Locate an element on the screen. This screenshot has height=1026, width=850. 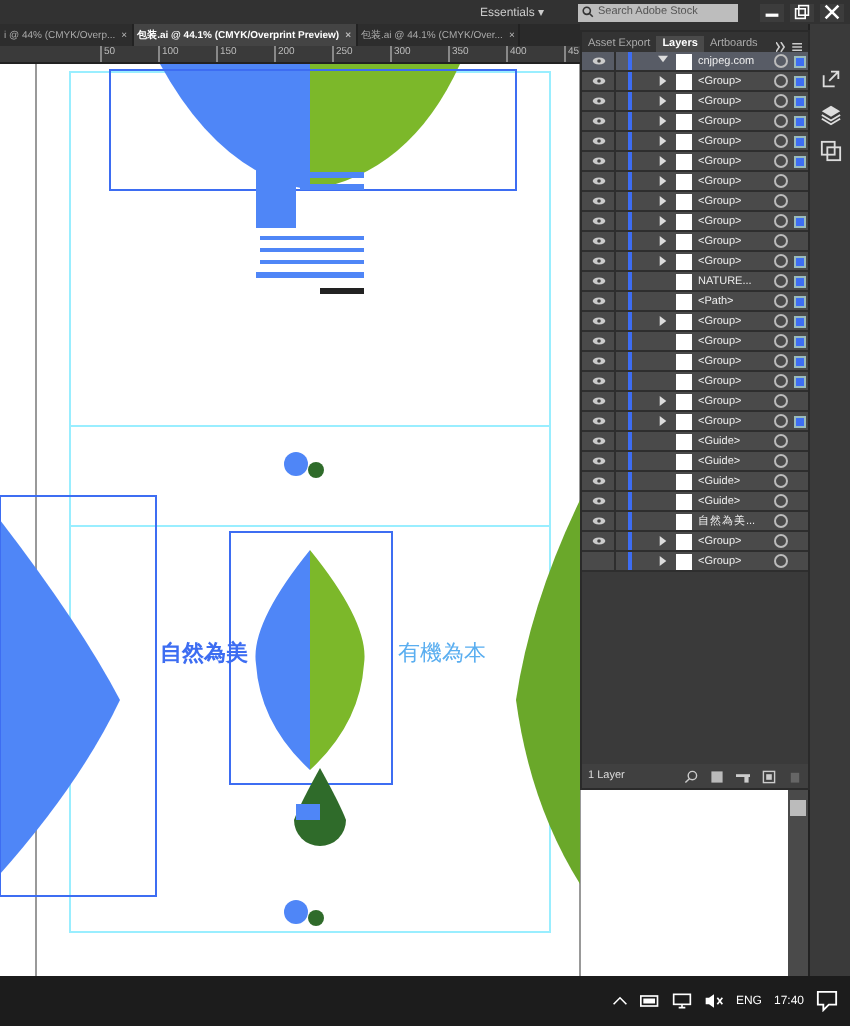
layers-icon is located at coordinates (830, 115).